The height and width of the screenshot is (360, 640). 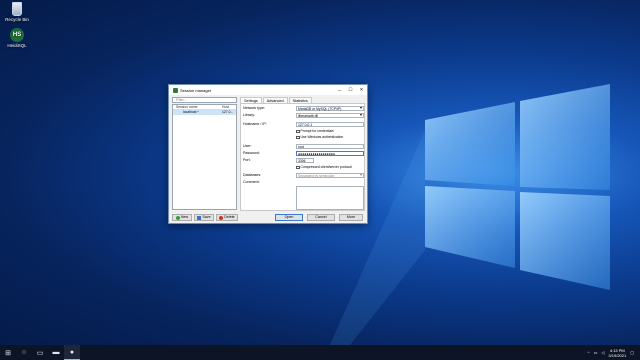 What do you see at coordinates (351, 217) in the screenshot?
I see `more-button: More` at bounding box center [351, 217].